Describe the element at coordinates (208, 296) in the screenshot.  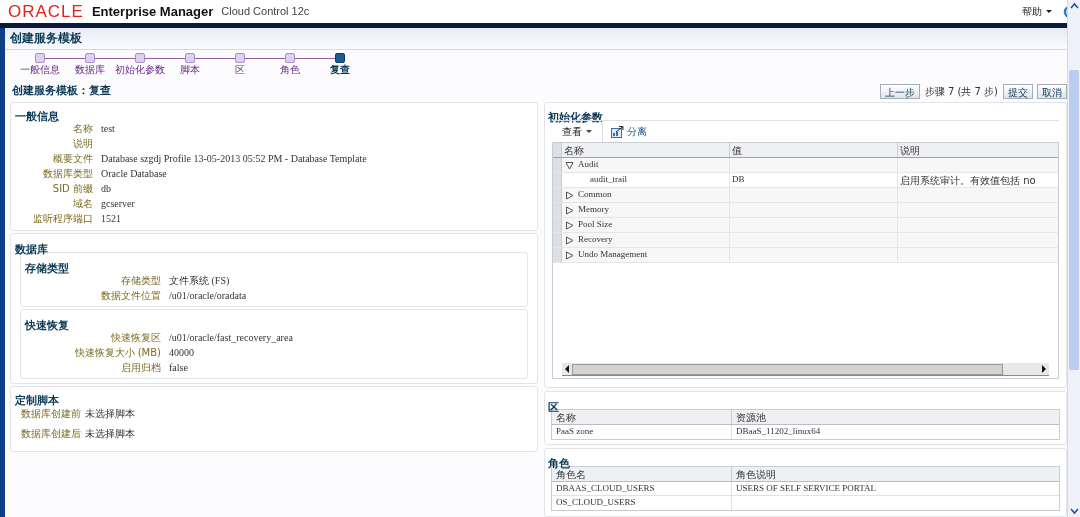
I see `field-value: /u01/oracle/oradata` at that location.